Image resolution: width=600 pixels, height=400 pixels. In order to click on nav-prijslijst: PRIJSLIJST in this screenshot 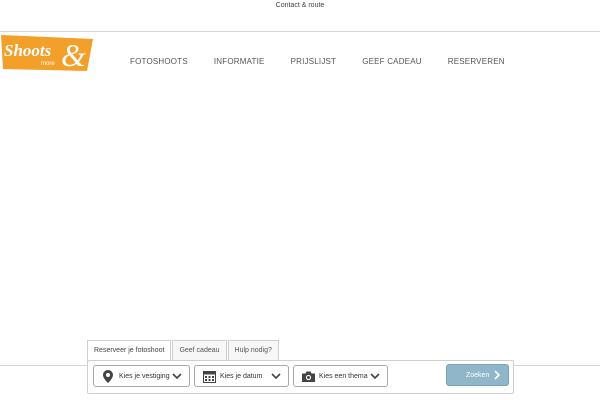, I will do `click(314, 63)`.